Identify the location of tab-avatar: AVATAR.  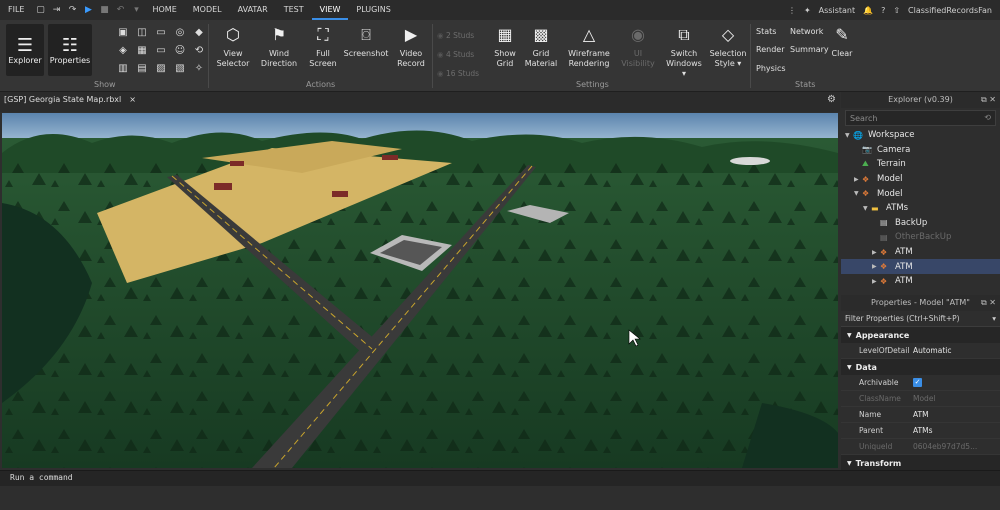
(253, 10).